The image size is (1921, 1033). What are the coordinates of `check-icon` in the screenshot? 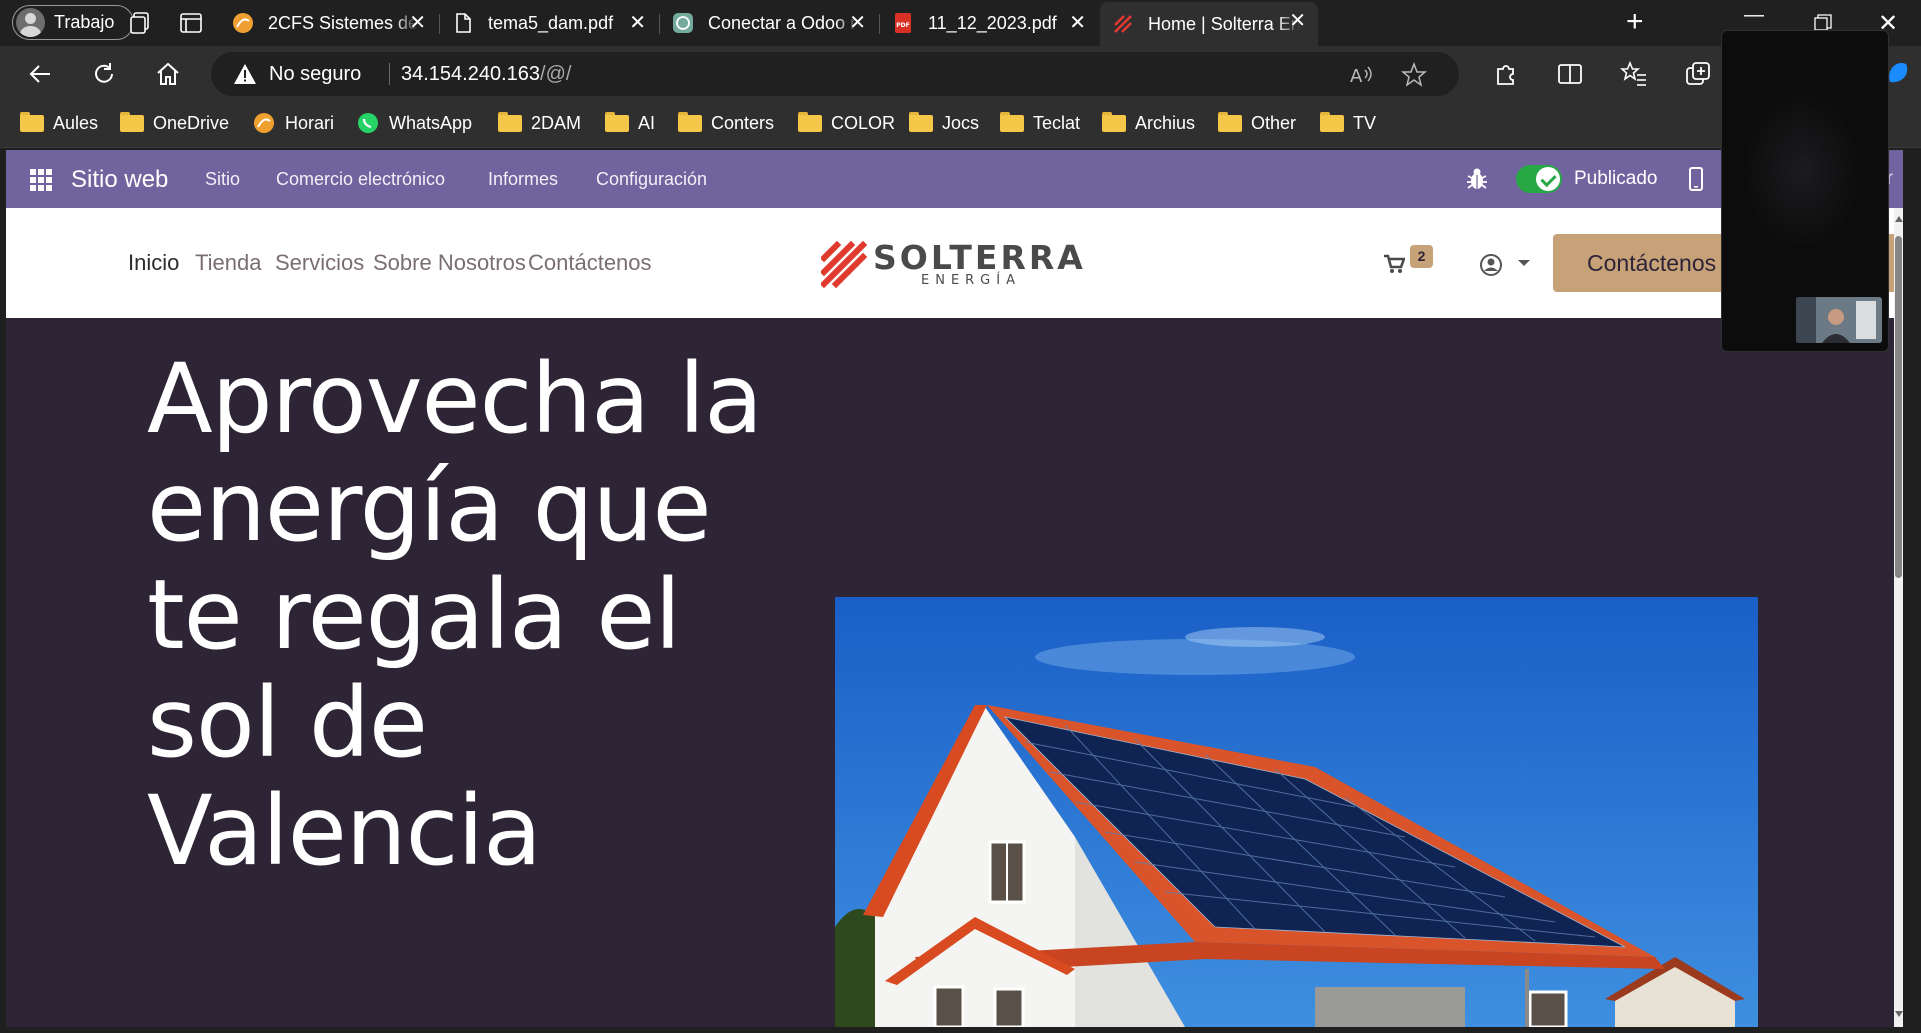 It's located at (1548, 179).